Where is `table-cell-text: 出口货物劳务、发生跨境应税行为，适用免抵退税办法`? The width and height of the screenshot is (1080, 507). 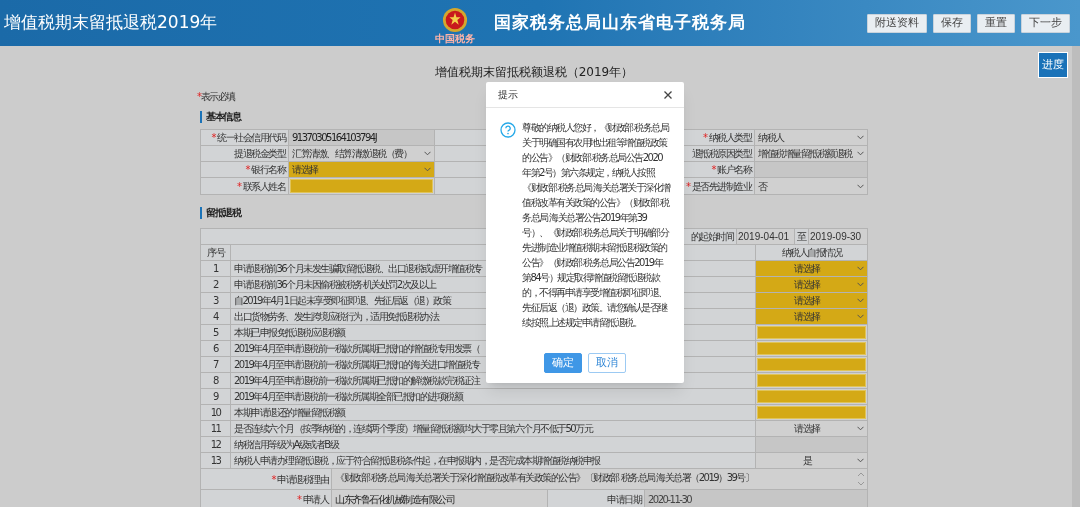
table-cell-text: 出口货物劳务、发生跨境应税行为，适用免抵退税办法 is located at coordinates (336, 317).